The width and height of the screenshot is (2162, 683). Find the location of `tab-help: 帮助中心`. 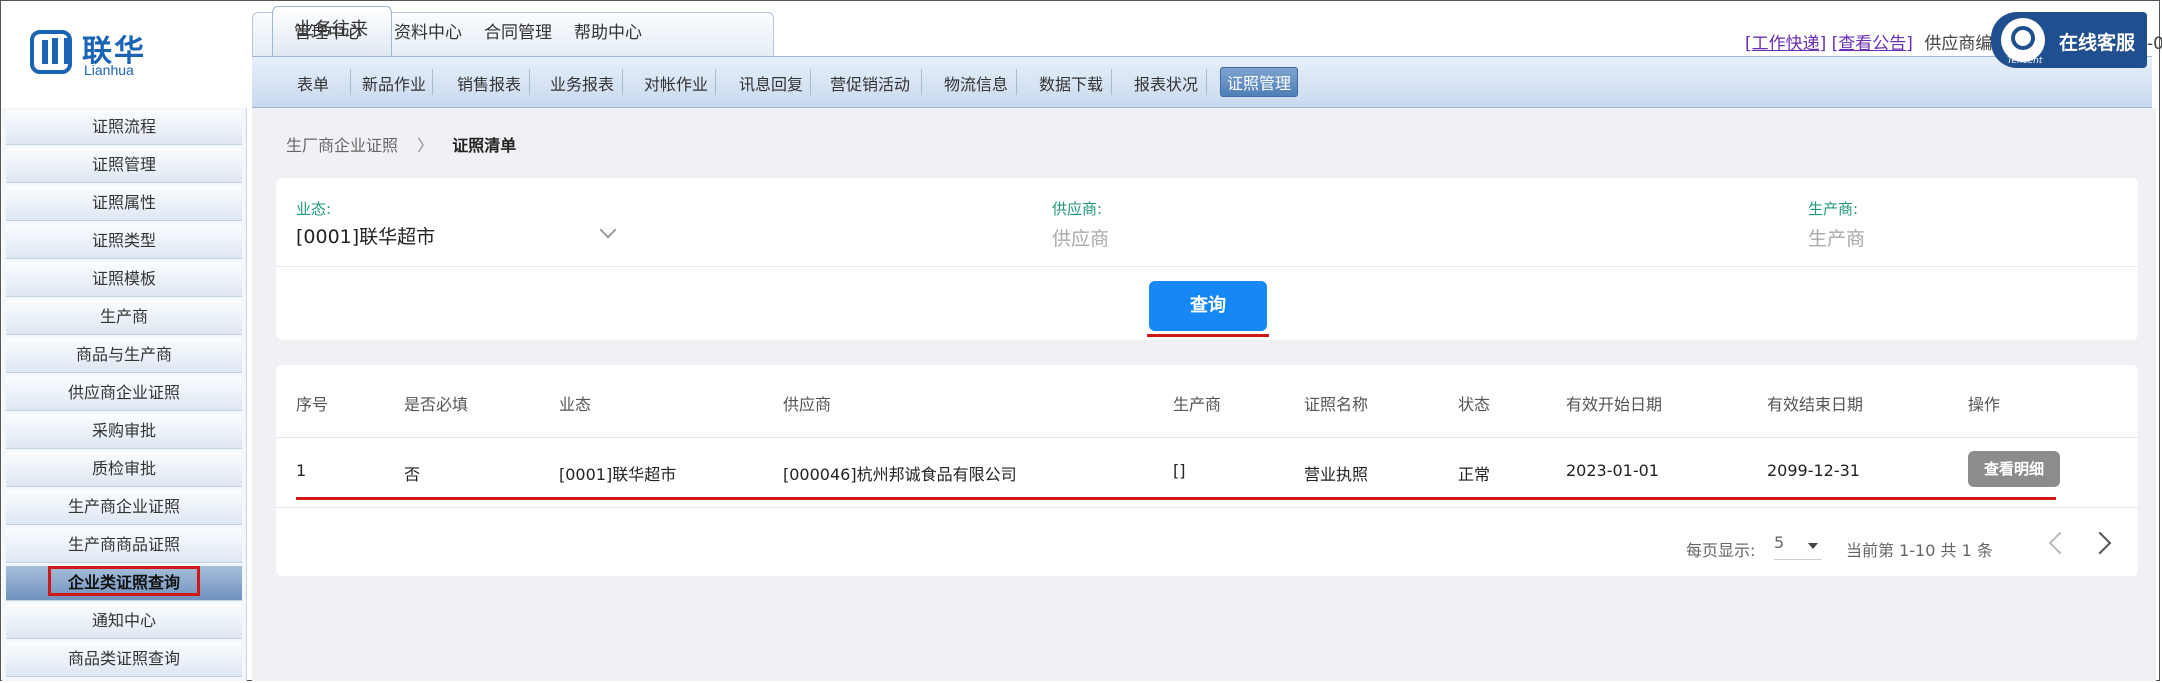

tab-help: 帮助中心 is located at coordinates (608, 30).